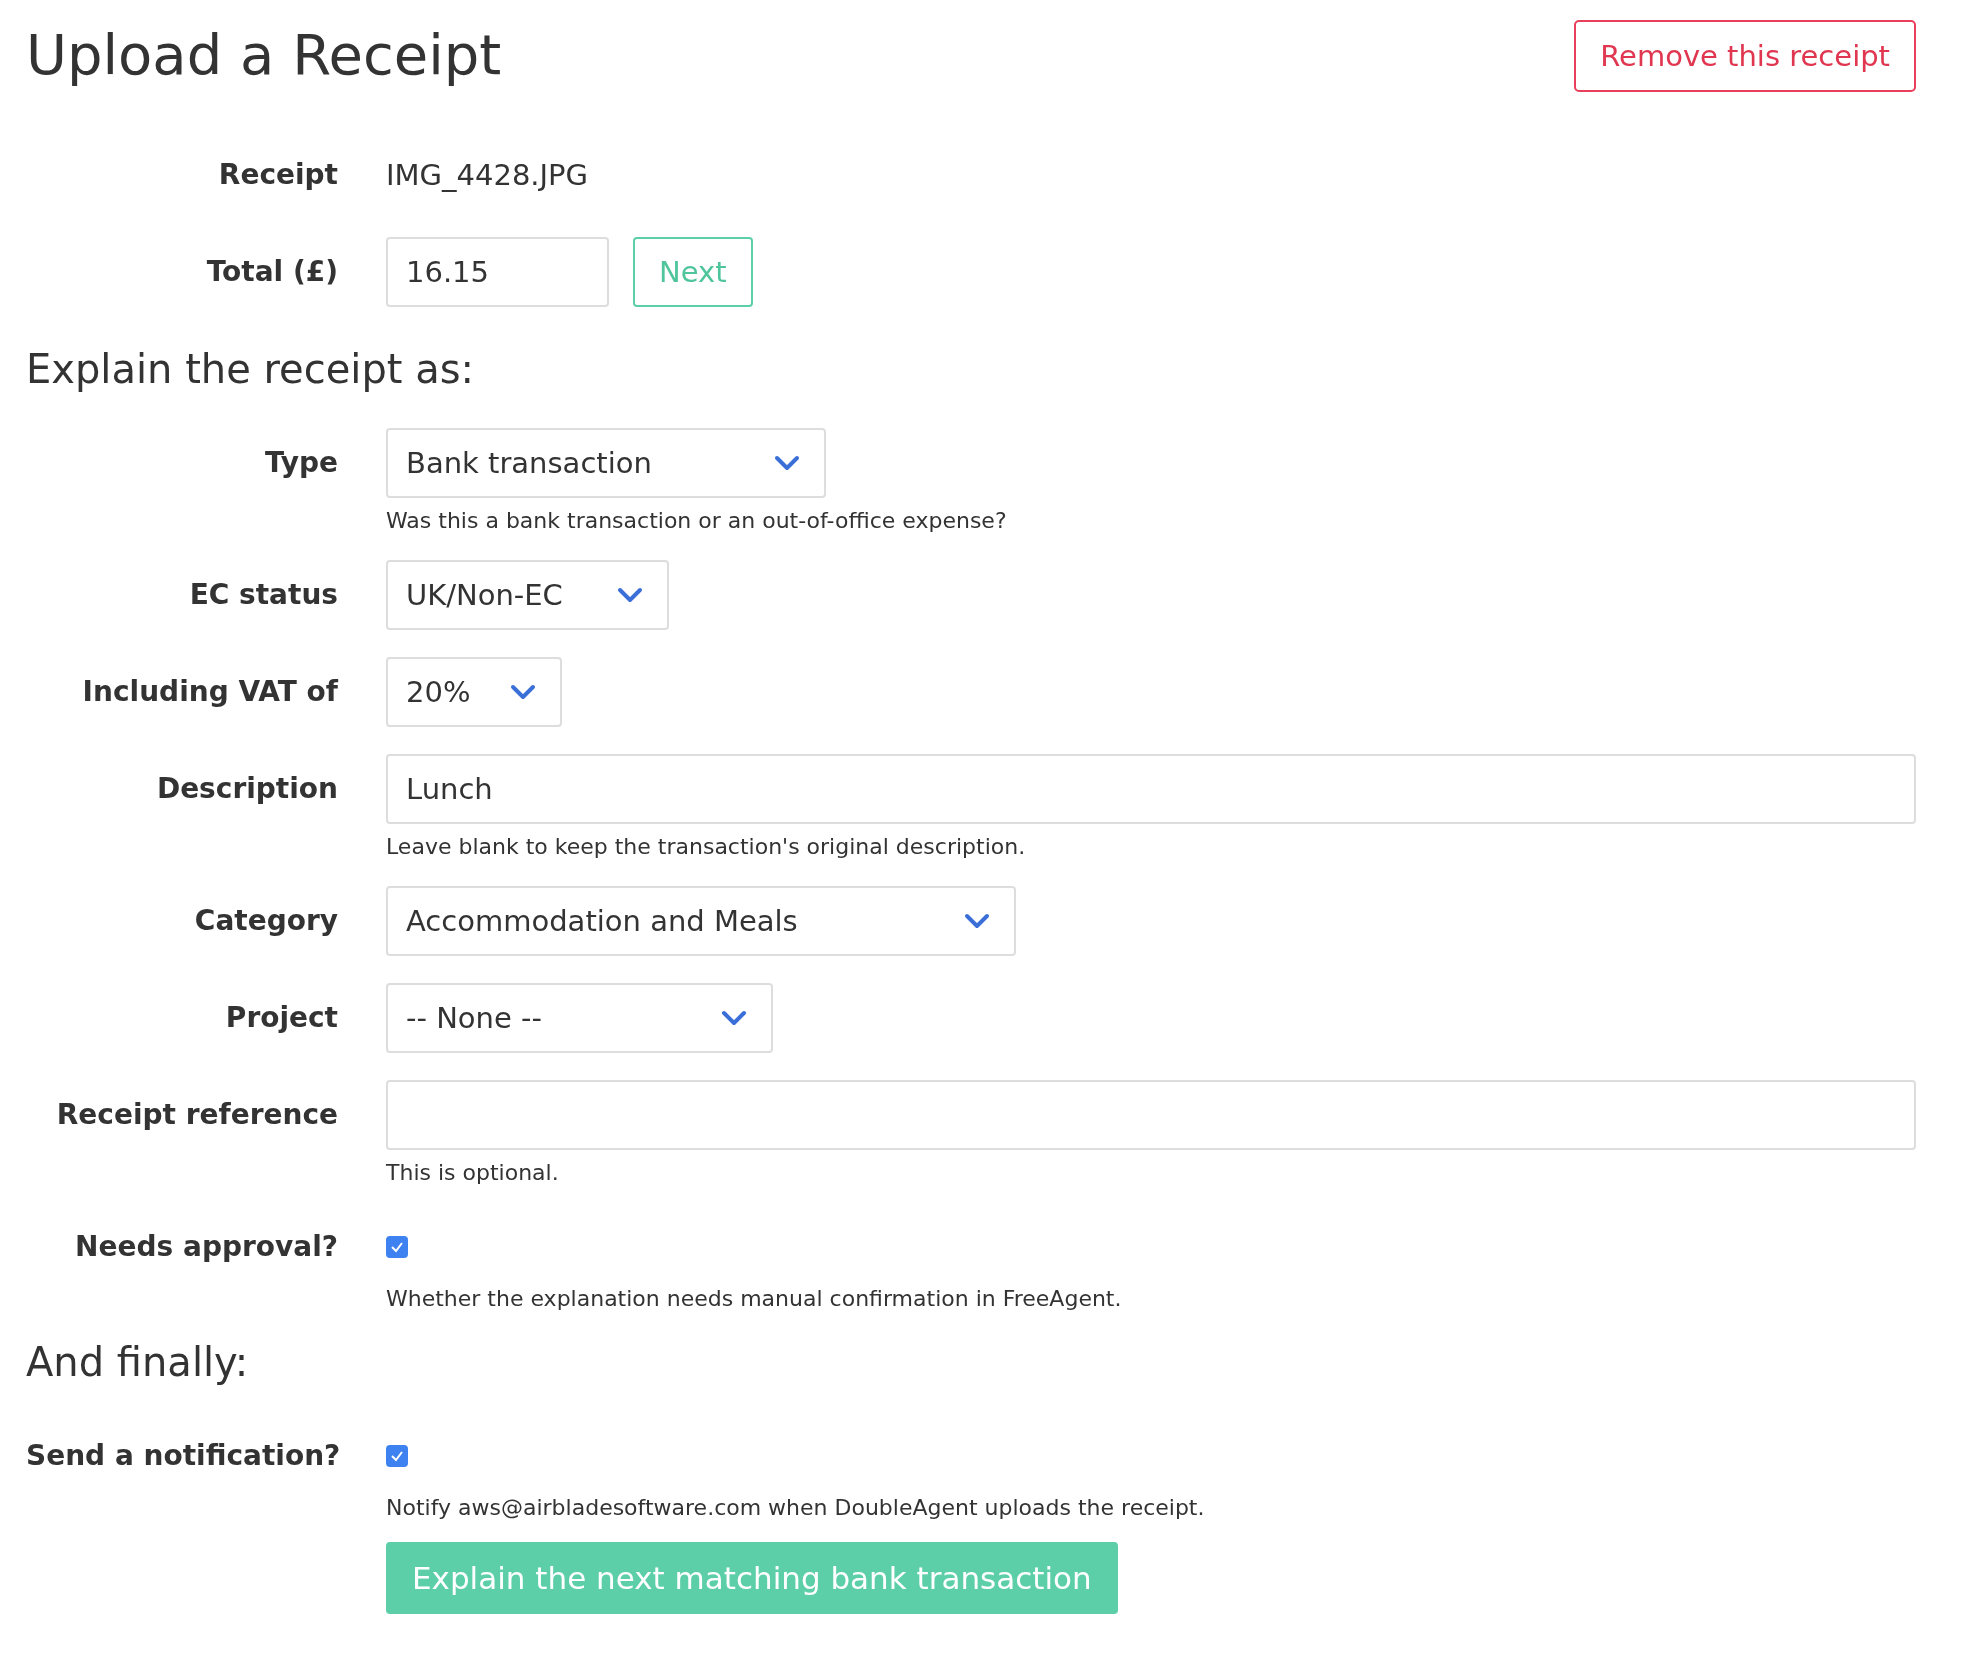 This screenshot has height=1660, width=1962. What do you see at coordinates (265, 921) in the screenshot?
I see `field-label: Category` at bounding box center [265, 921].